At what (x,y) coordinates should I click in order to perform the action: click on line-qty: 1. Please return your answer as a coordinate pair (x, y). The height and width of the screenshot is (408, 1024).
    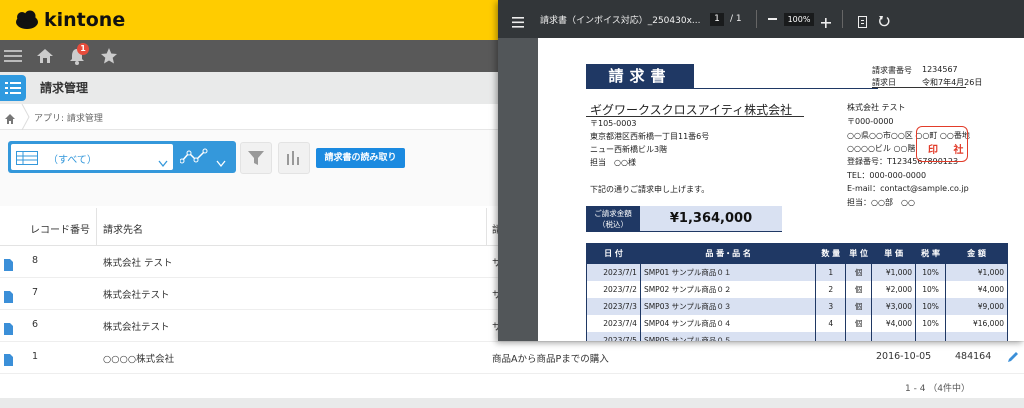
    Looking at the image, I should click on (831, 272).